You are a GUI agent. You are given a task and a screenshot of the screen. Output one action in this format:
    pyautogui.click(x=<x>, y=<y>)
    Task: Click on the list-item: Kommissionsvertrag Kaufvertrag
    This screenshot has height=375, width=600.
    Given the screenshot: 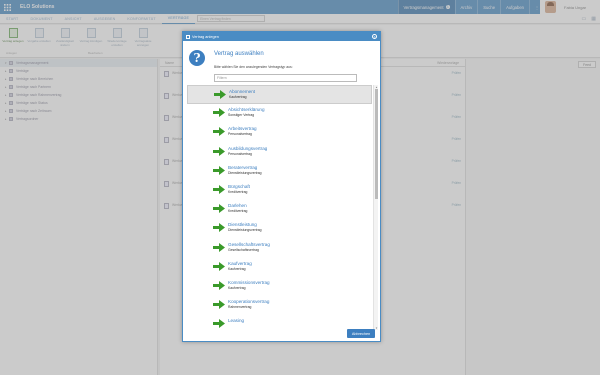 What is the action you would take?
    pyautogui.click(x=279, y=286)
    